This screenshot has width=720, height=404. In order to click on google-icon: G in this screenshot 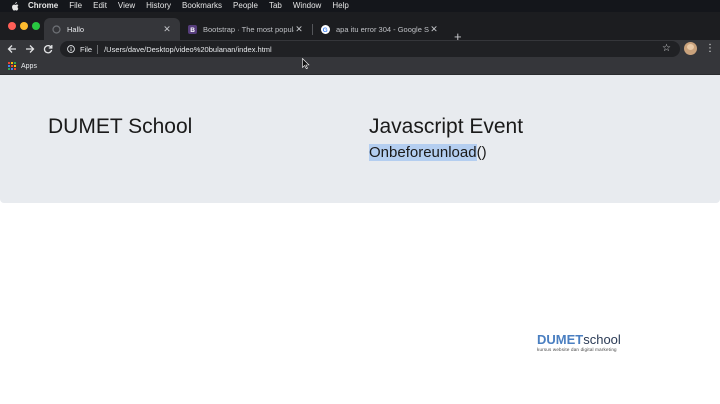, I will do `click(325, 29)`.